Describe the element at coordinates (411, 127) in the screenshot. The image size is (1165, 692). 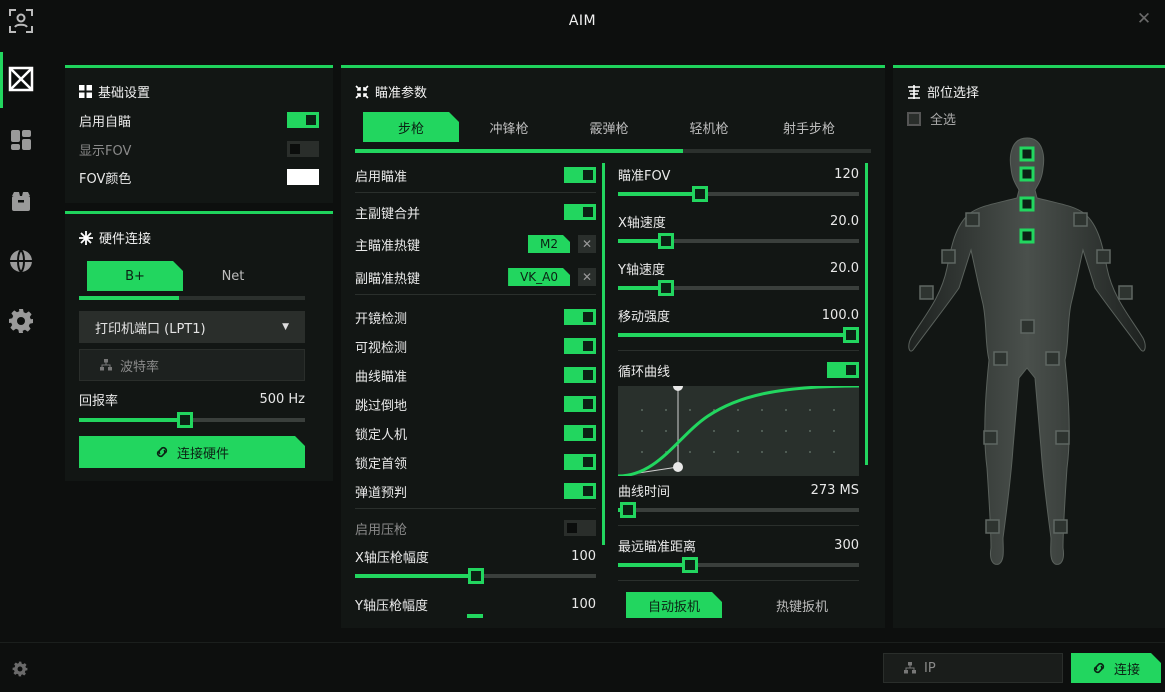
I see `tab-rifle: 步枪` at that location.